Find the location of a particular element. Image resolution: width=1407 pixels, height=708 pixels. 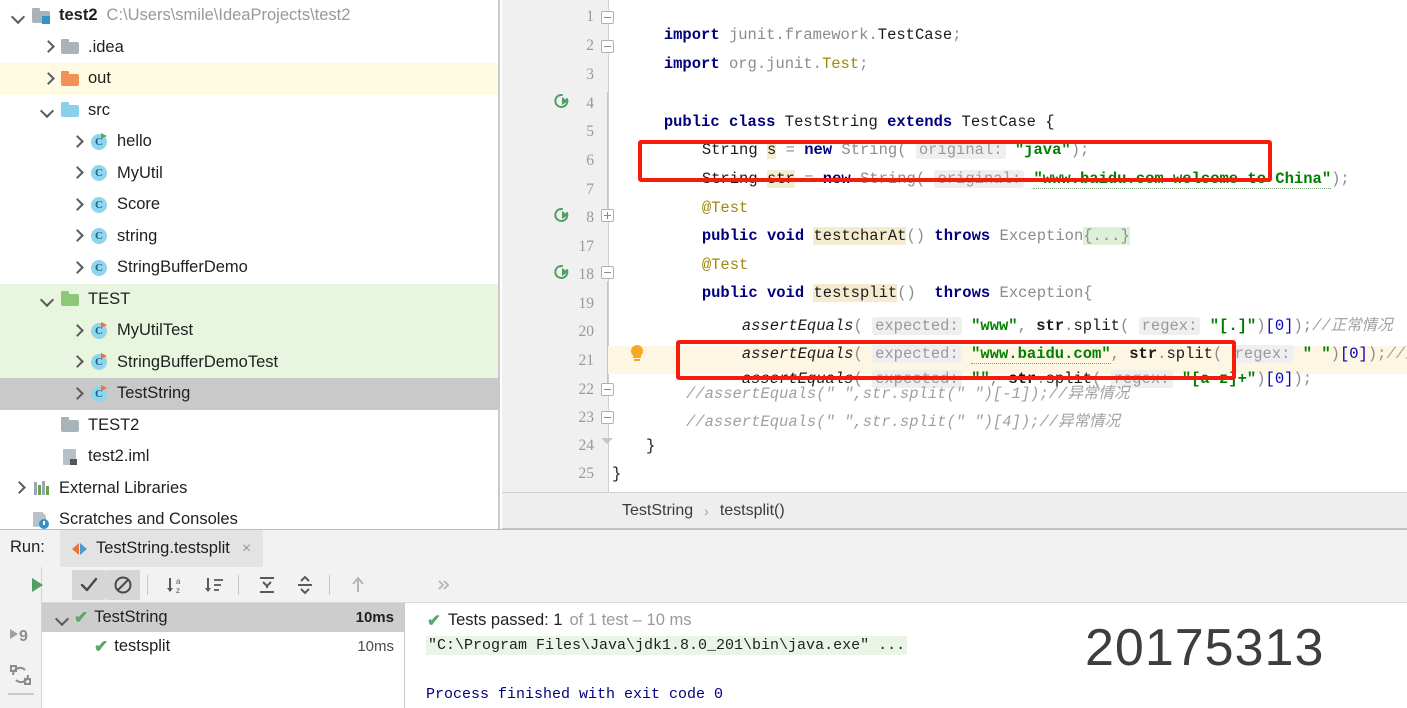

tree-row-out: out is located at coordinates (249, 79).